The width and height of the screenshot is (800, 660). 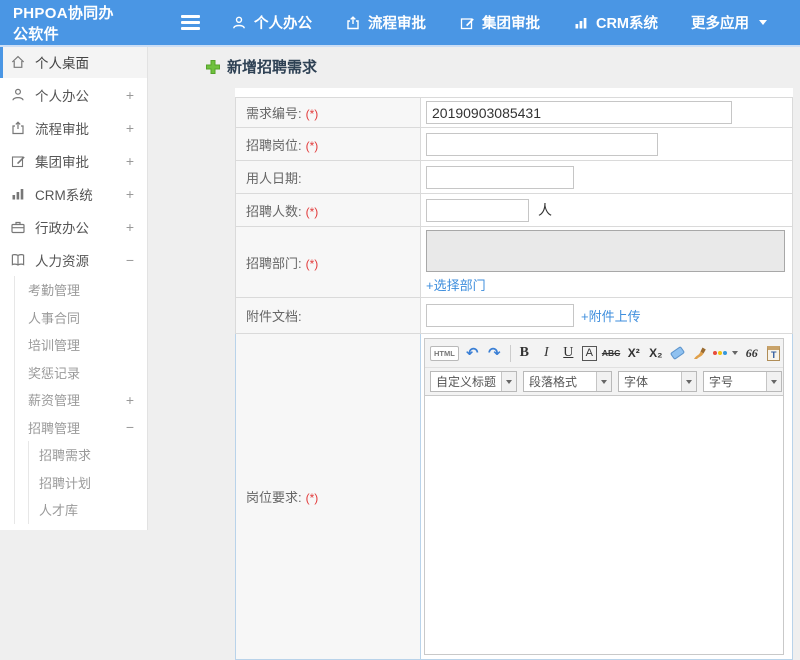 What do you see at coordinates (18, 260) in the screenshot?
I see `book-icon` at bounding box center [18, 260].